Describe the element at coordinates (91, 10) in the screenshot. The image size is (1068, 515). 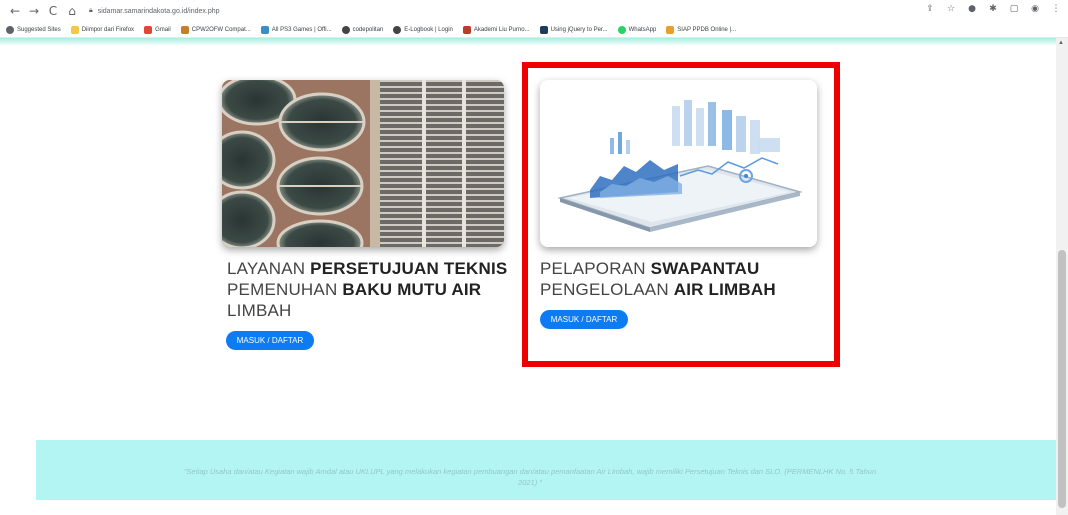
I see `lock-icon: 🔒︎` at that location.